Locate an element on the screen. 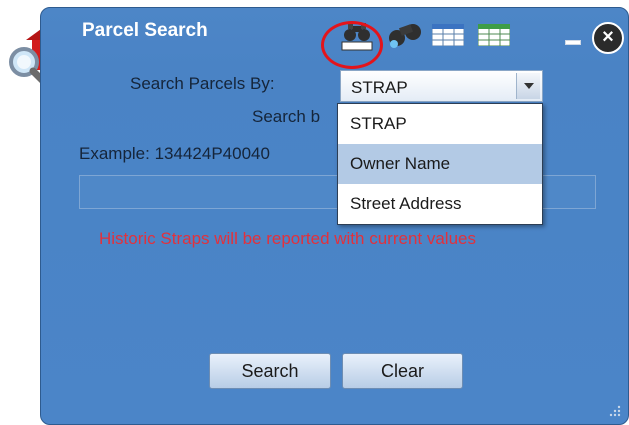 The width and height of the screenshot is (629, 425). dropdown-option-owner-name: Owner Name is located at coordinates (440, 164).